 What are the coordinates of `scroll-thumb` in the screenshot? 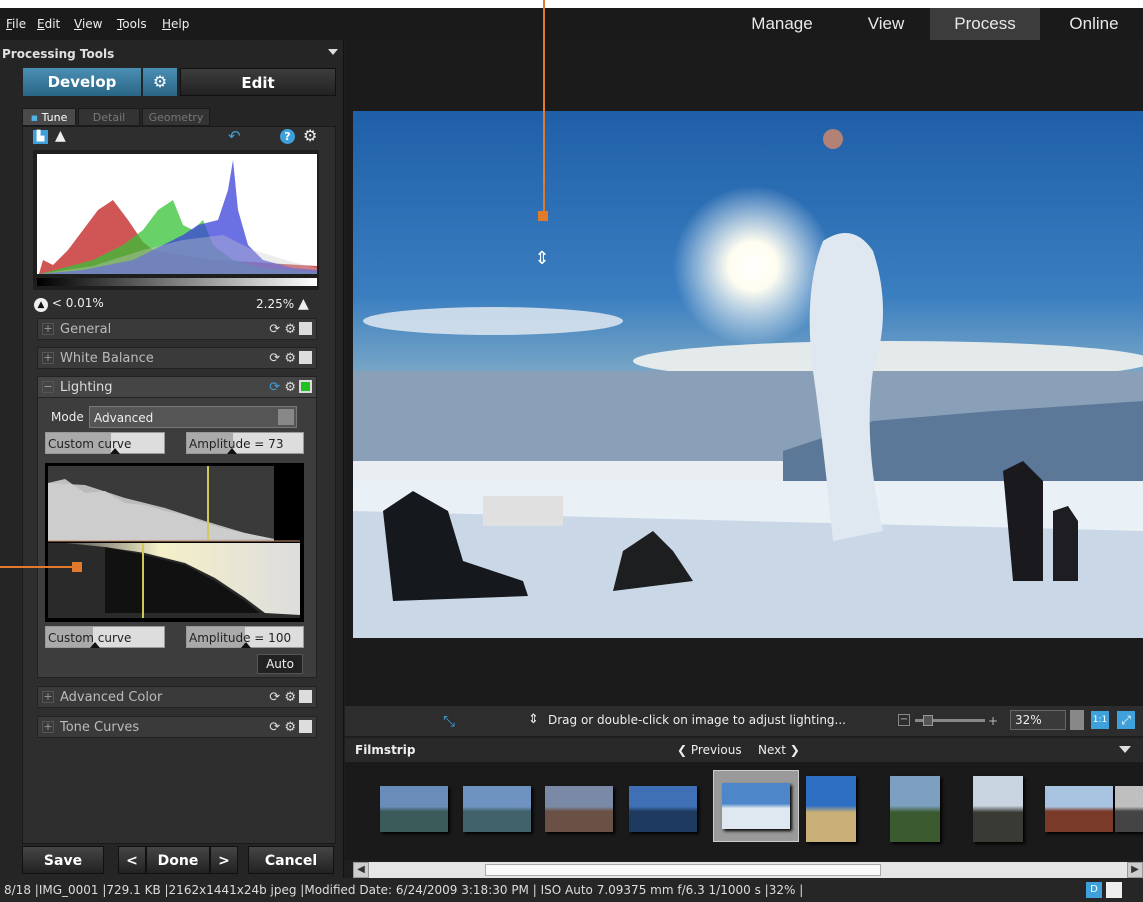 It's located at (683, 870).